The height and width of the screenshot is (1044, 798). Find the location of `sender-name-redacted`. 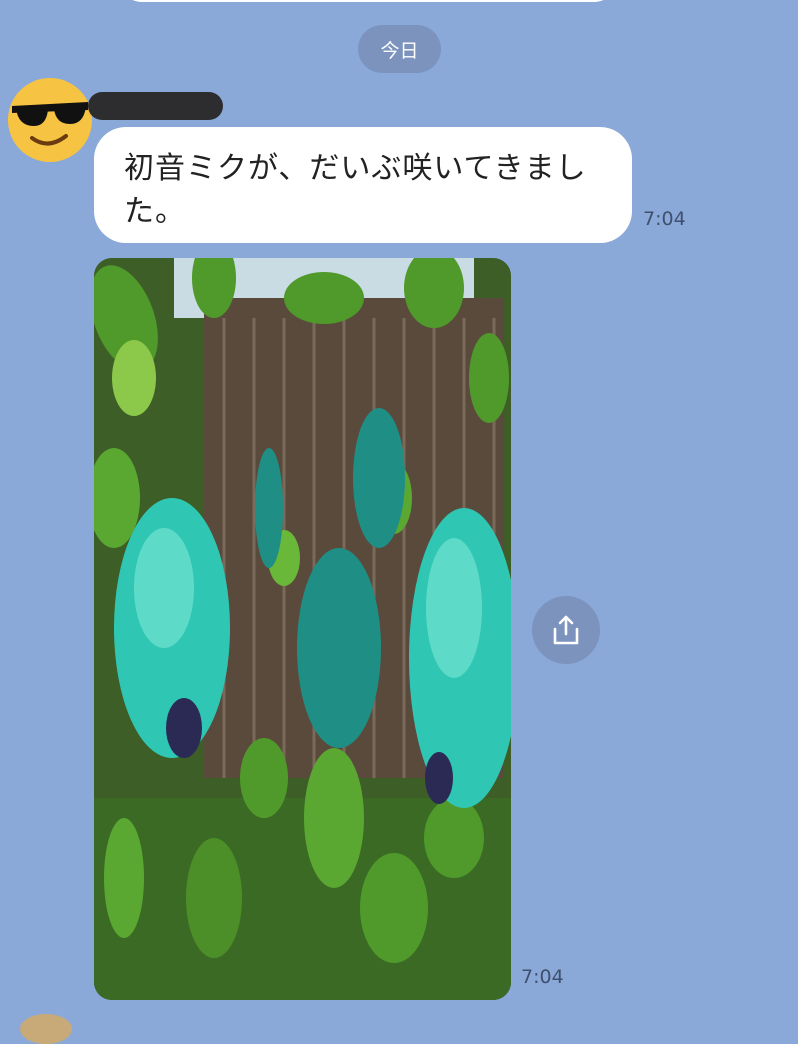

sender-name-redacted is located at coordinates (155, 106).